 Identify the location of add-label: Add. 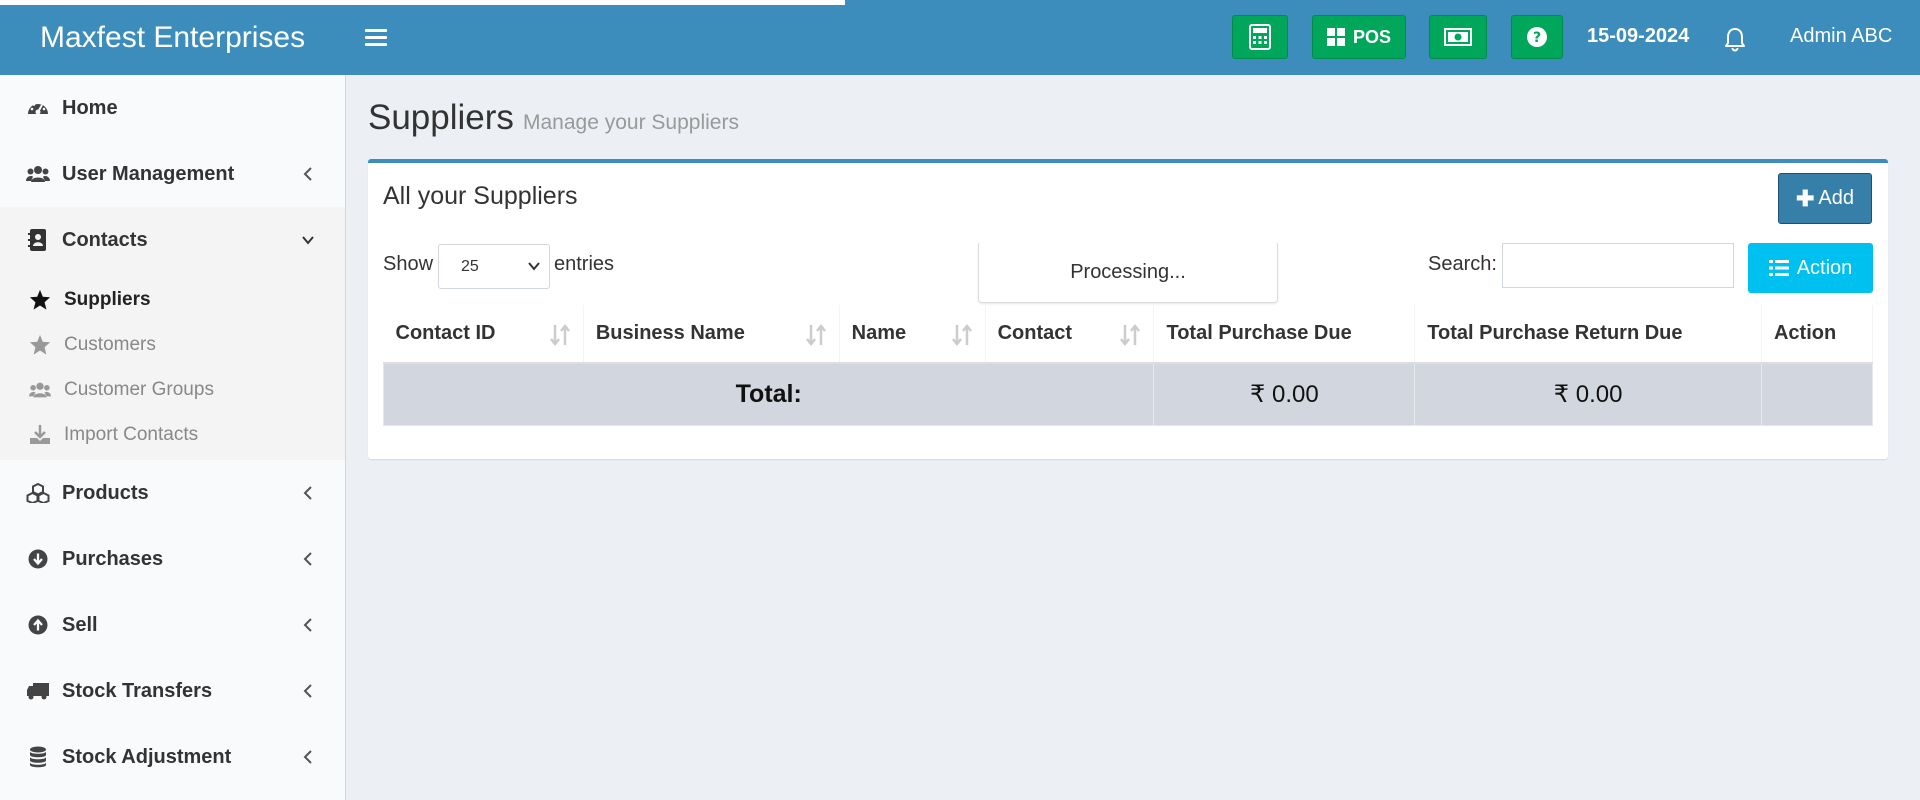
(1836, 198).